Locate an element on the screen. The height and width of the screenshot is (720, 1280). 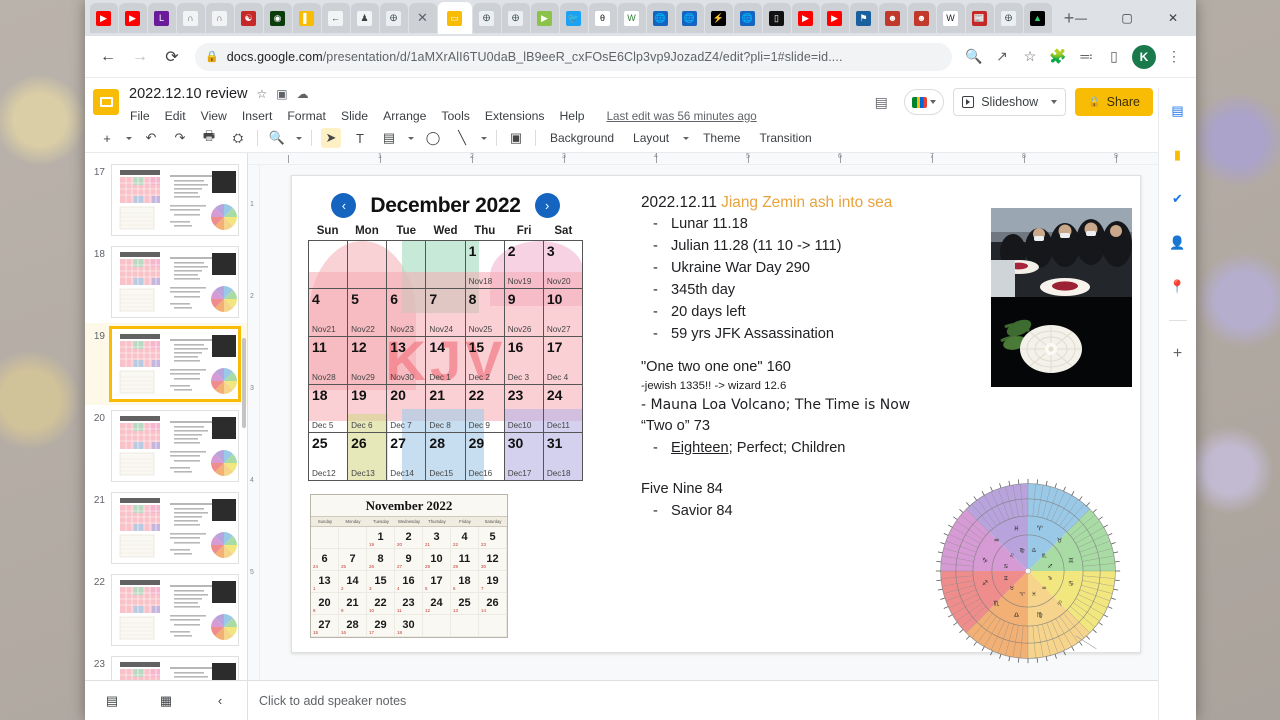
menu-format: Format is located at coordinates (306, 116).